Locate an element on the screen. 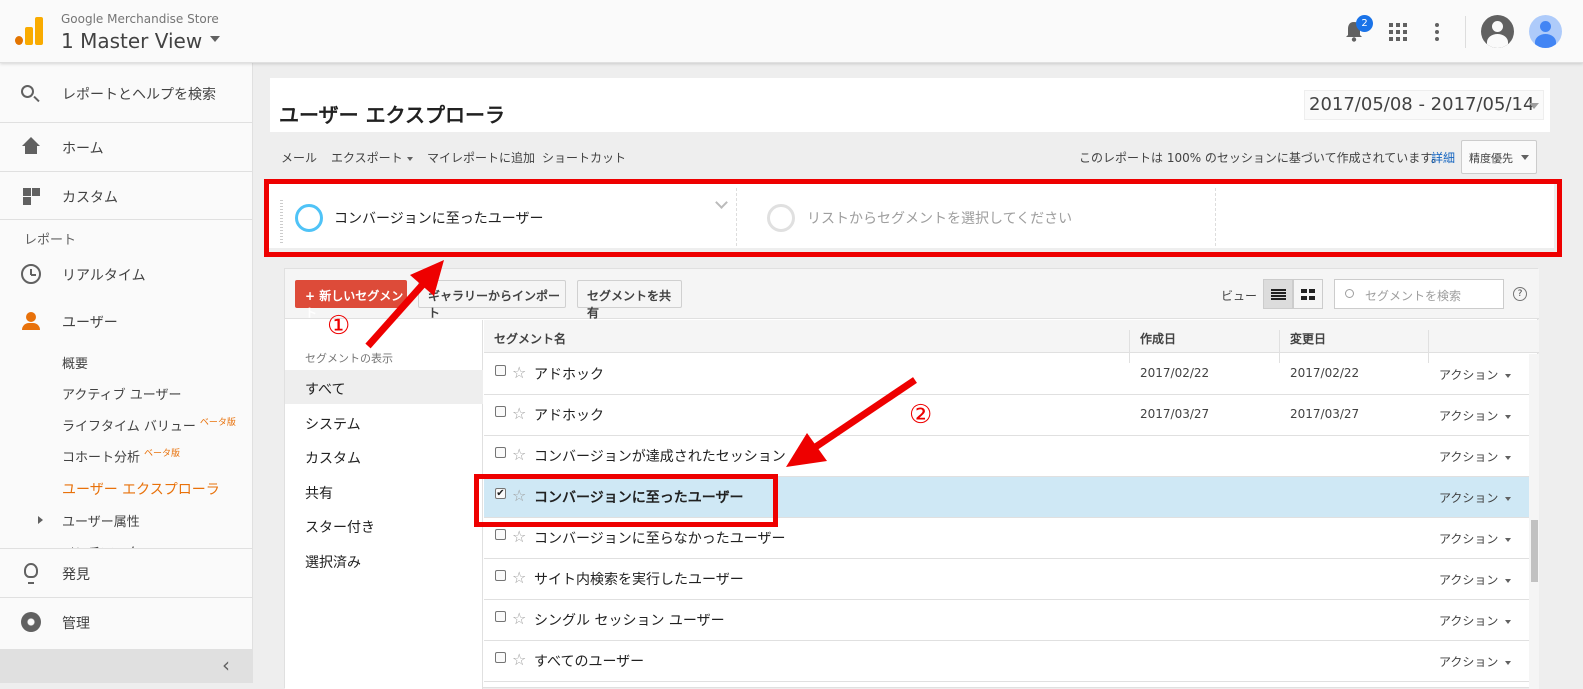 Image resolution: width=1583 pixels, height=689 pixels. export-label: エクスポート is located at coordinates (367, 158).